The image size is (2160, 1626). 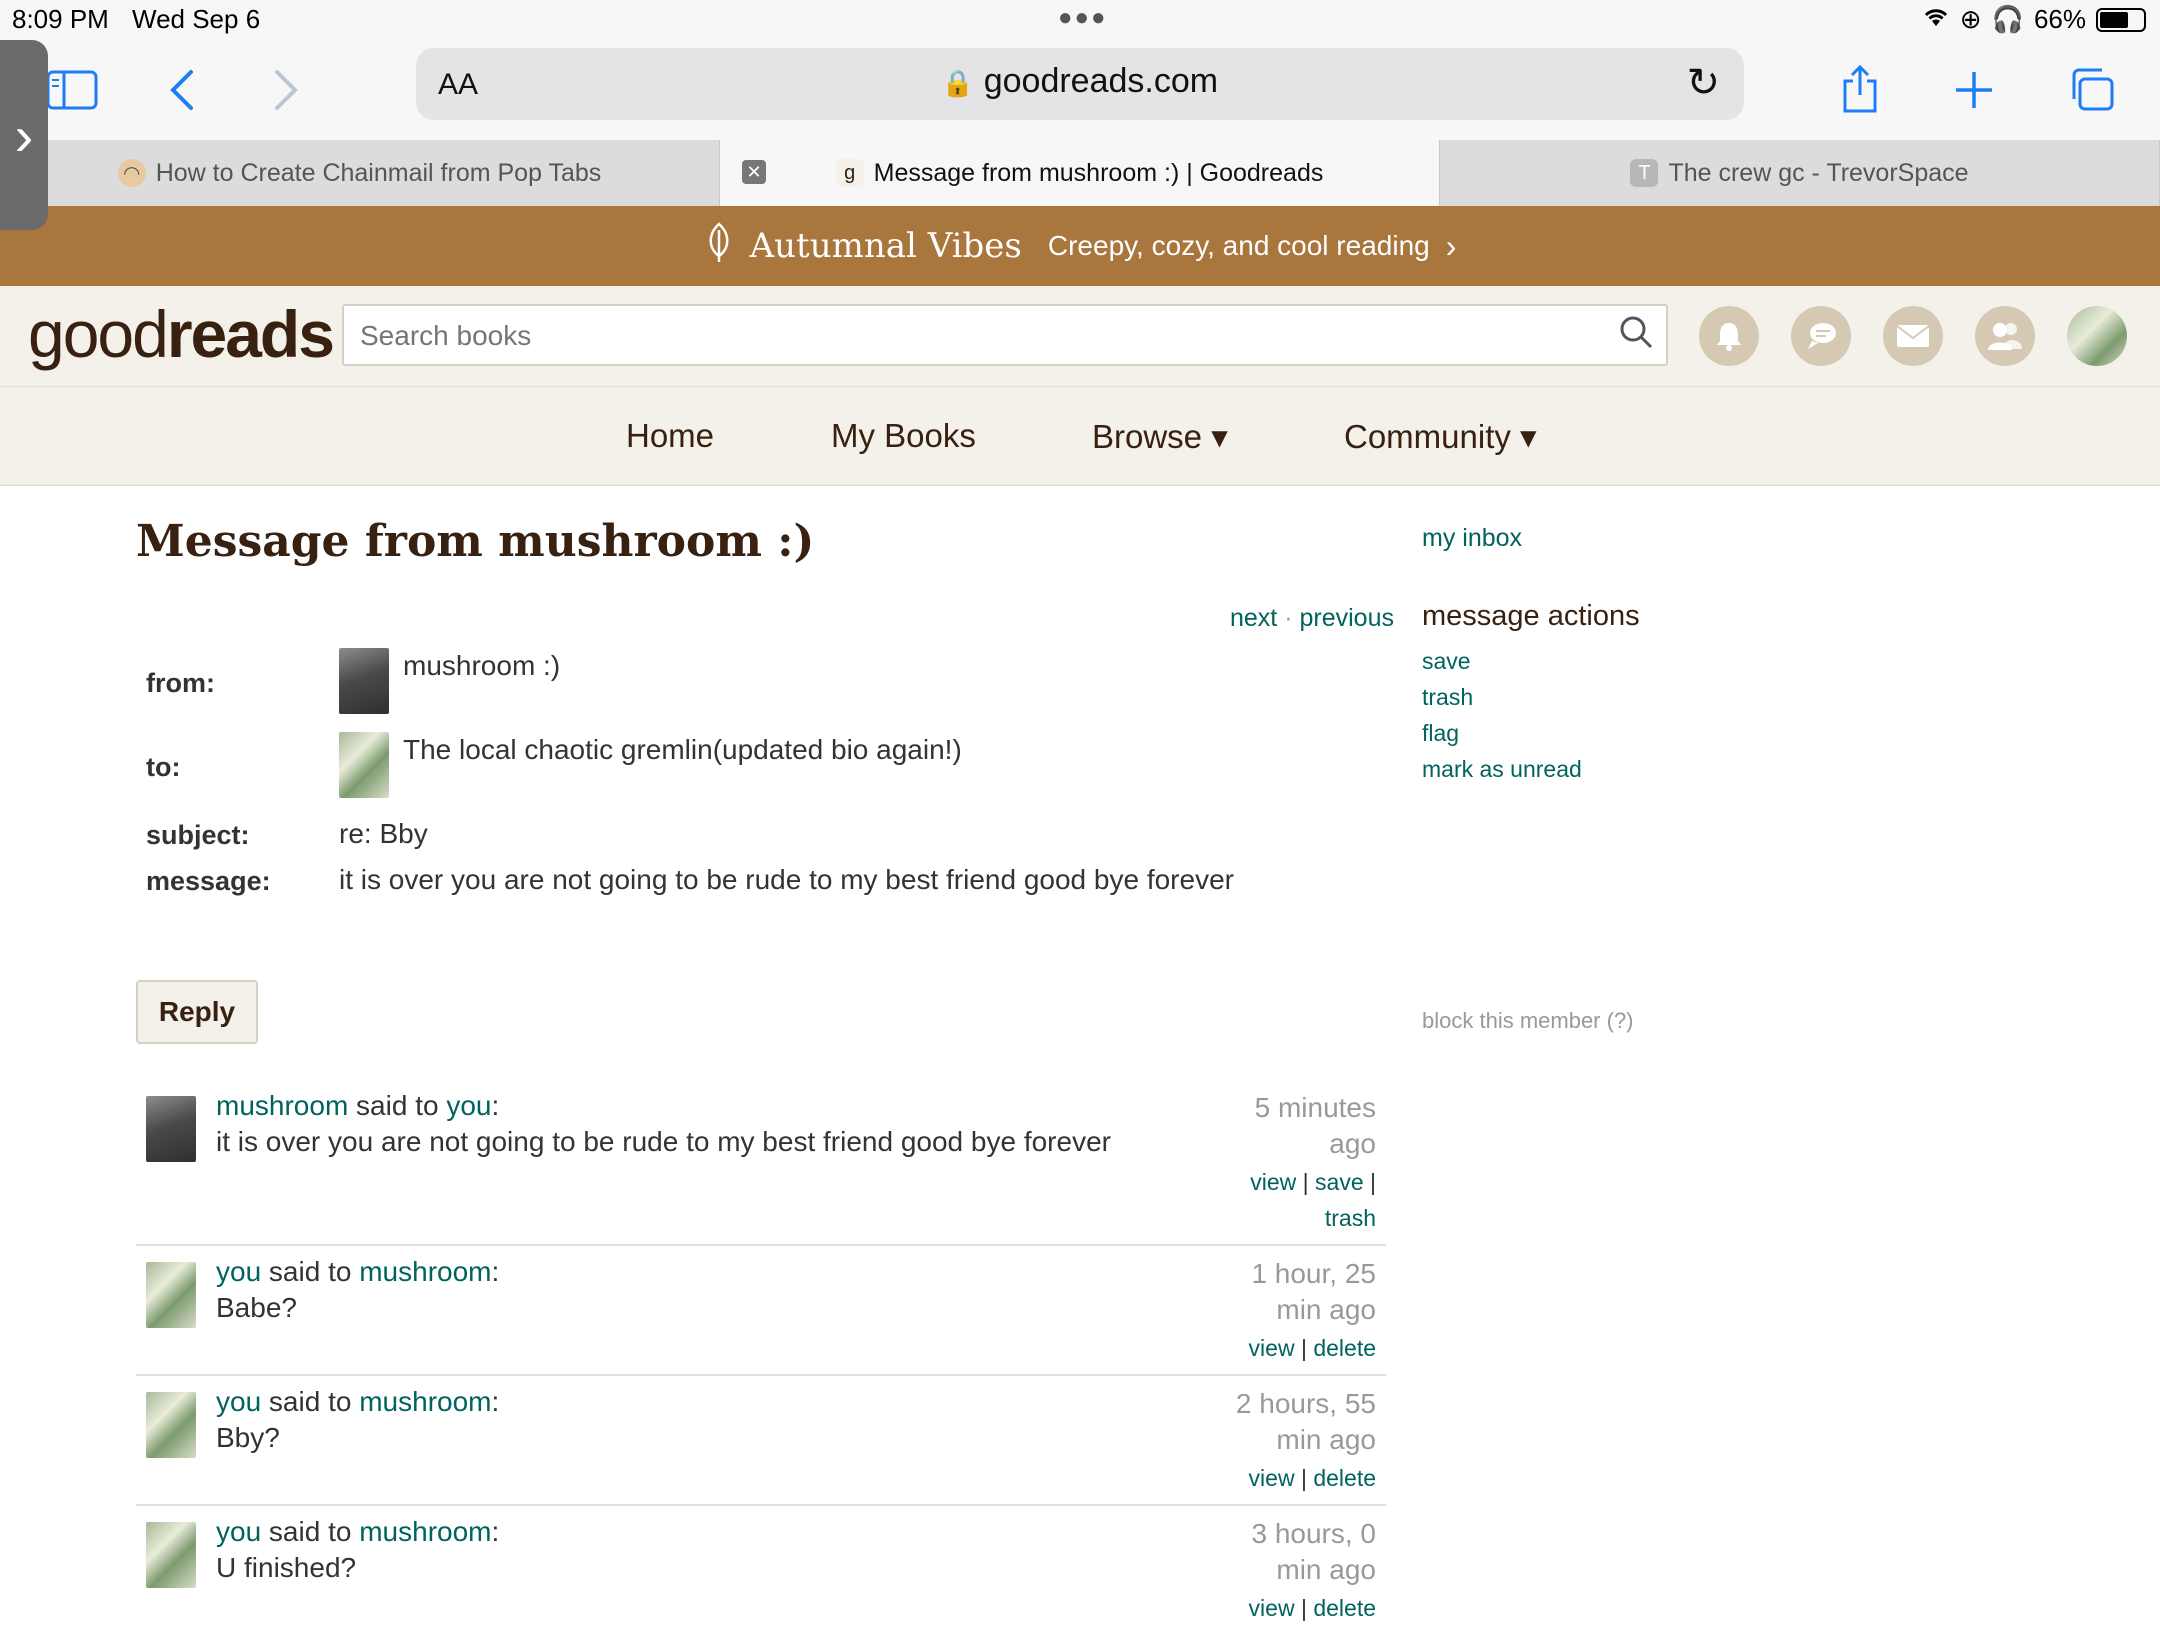 What do you see at coordinates (975, 336) in the screenshot?
I see `search-input` at bounding box center [975, 336].